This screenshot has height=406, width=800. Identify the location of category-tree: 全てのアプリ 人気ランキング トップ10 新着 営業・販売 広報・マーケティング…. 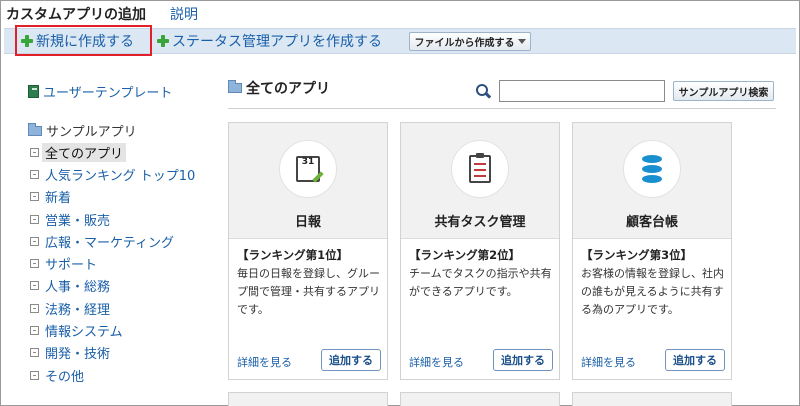
(112, 263).